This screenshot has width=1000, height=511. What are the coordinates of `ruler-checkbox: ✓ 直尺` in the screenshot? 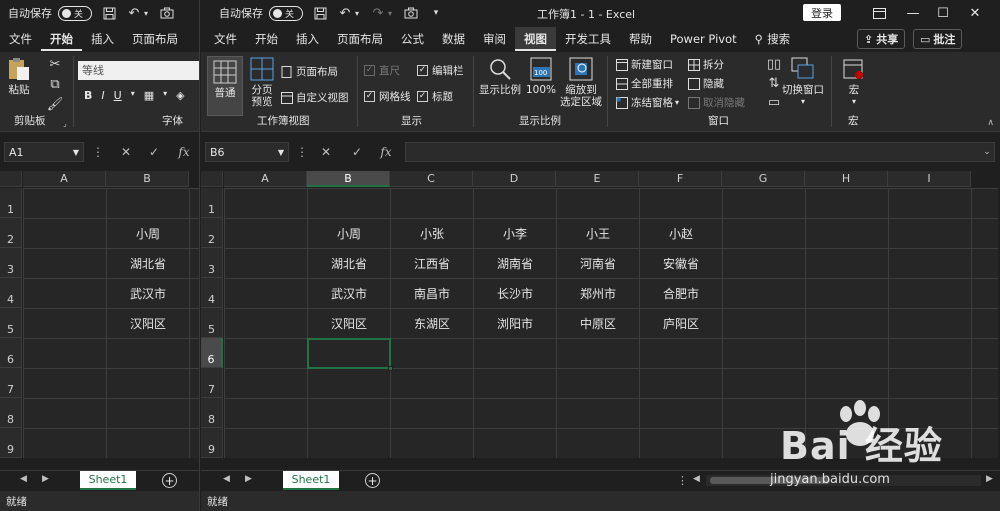 It's located at (382, 70).